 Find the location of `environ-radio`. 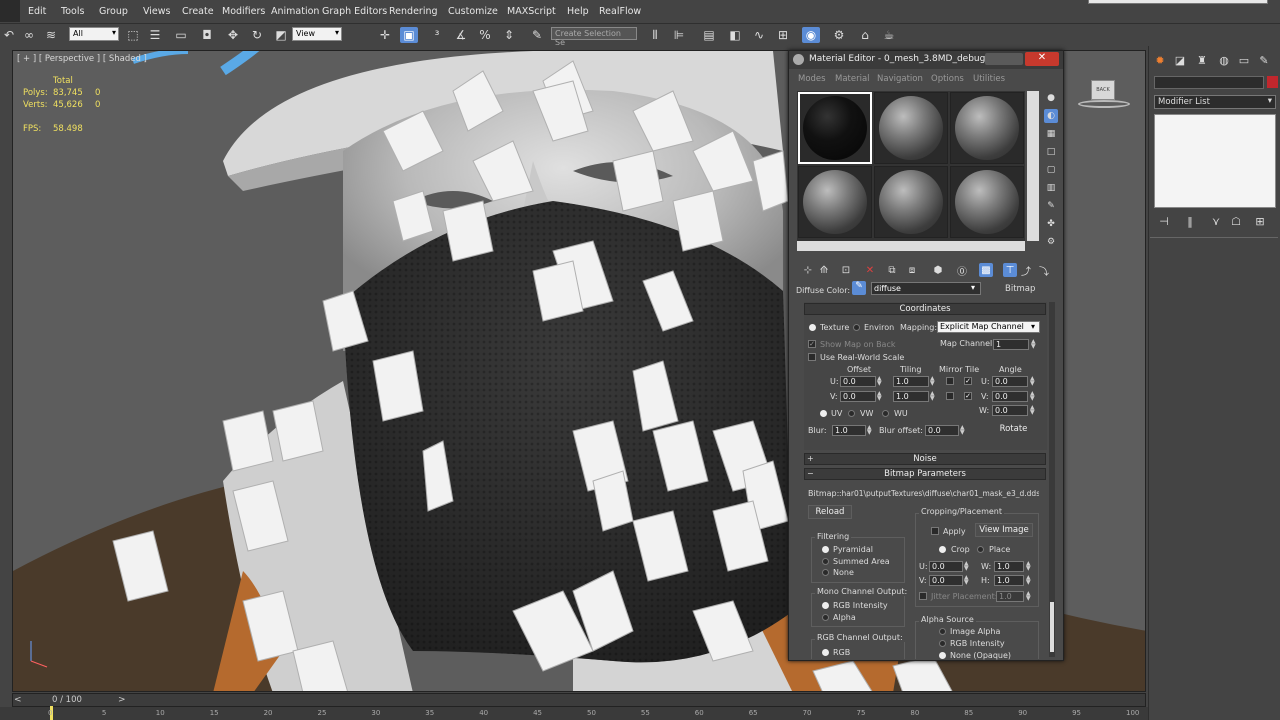

environ-radio is located at coordinates (856, 327).